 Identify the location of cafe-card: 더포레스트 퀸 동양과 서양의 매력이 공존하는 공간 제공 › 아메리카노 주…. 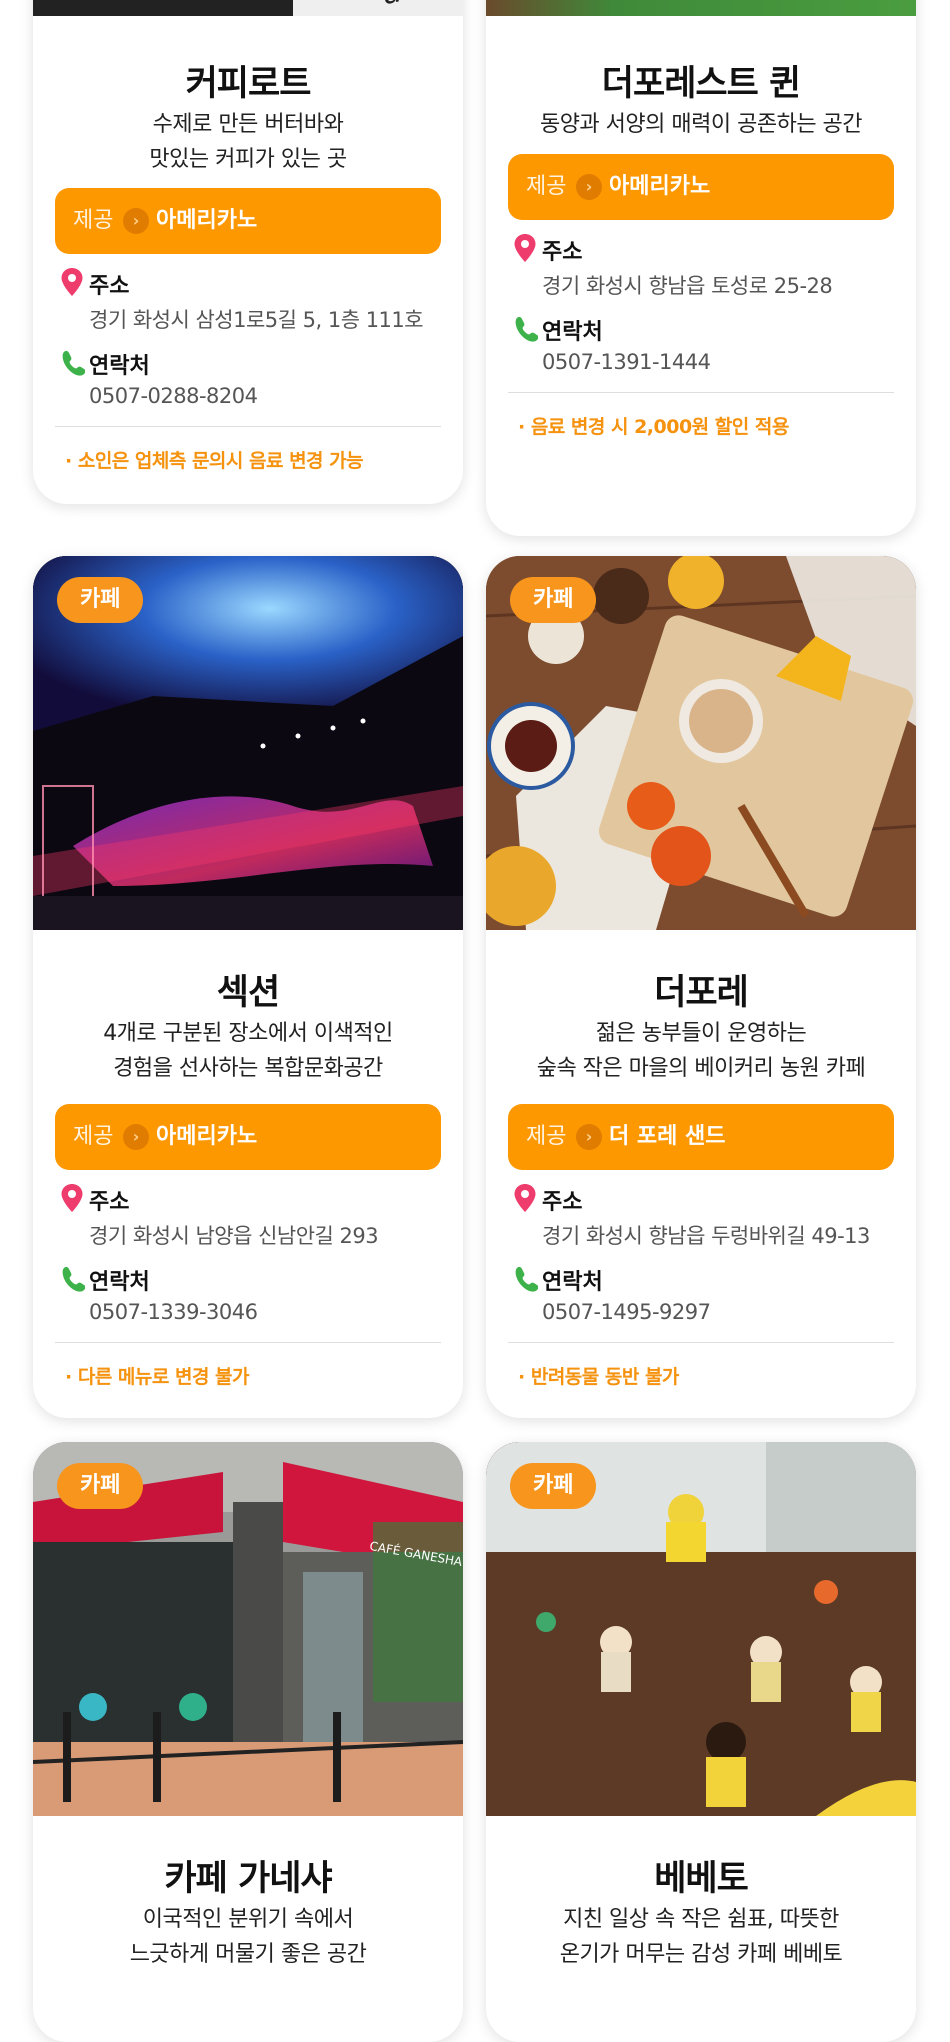
(701, 268).